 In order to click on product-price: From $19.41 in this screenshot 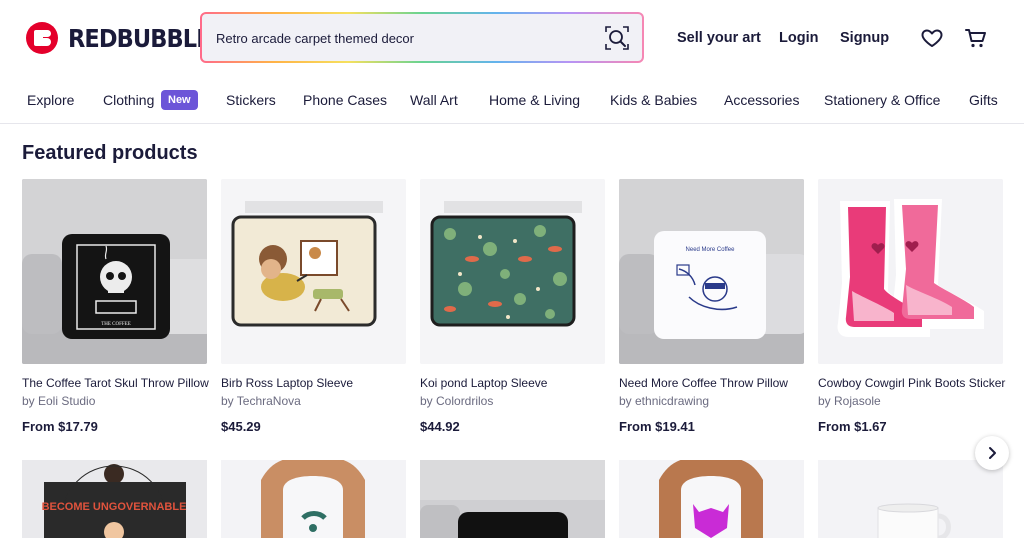, I will do `click(657, 426)`.